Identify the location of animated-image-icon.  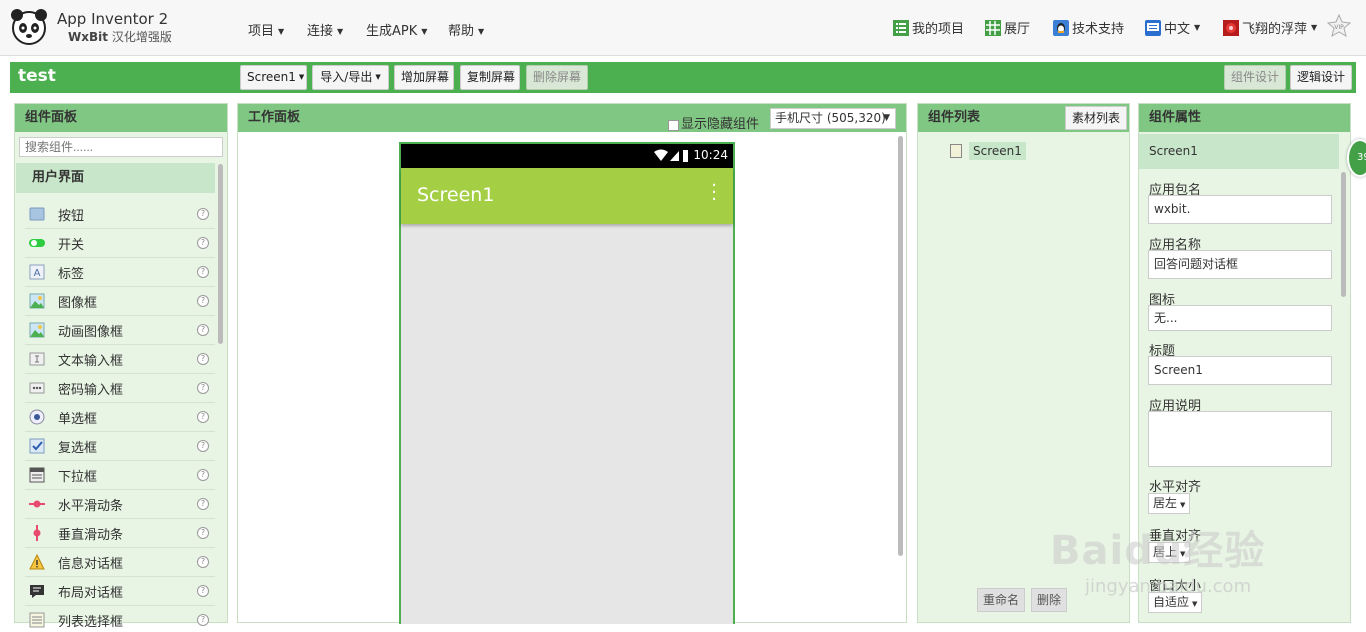
(37, 330).